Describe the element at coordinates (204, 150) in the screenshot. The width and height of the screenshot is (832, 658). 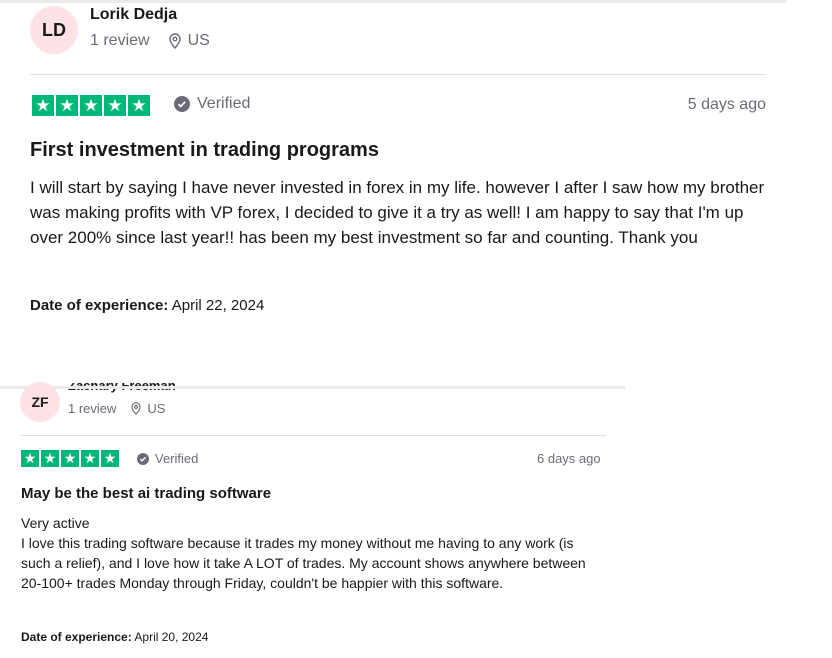
I see `review-title: First investment in trading programs` at that location.